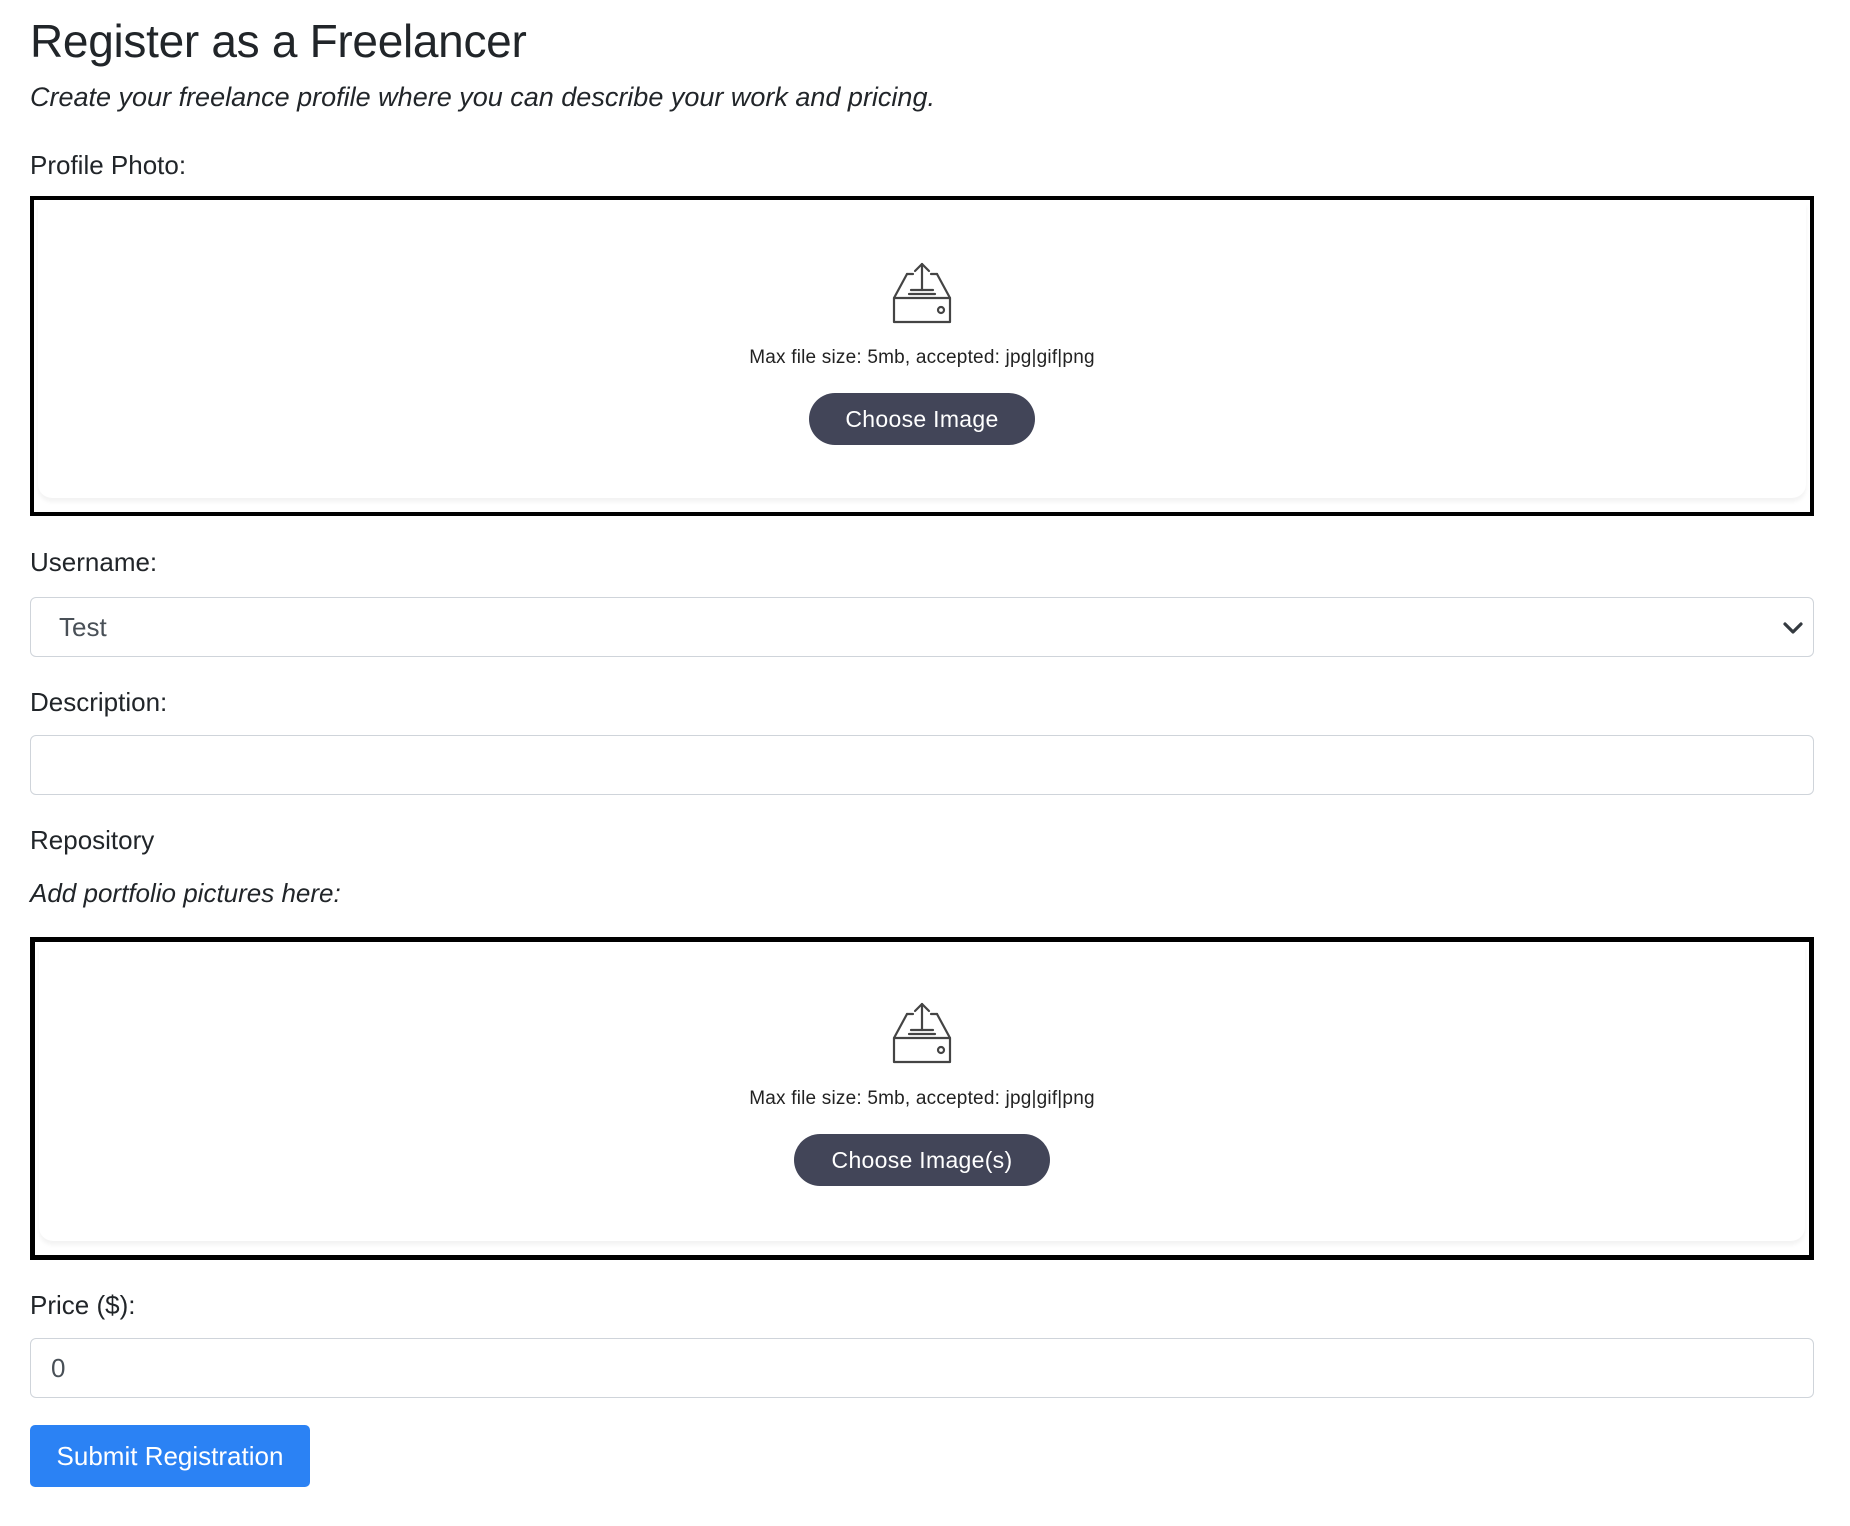 The image size is (1850, 1526). Describe the element at coordinates (922, 765) in the screenshot. I see `description-field` at that location.